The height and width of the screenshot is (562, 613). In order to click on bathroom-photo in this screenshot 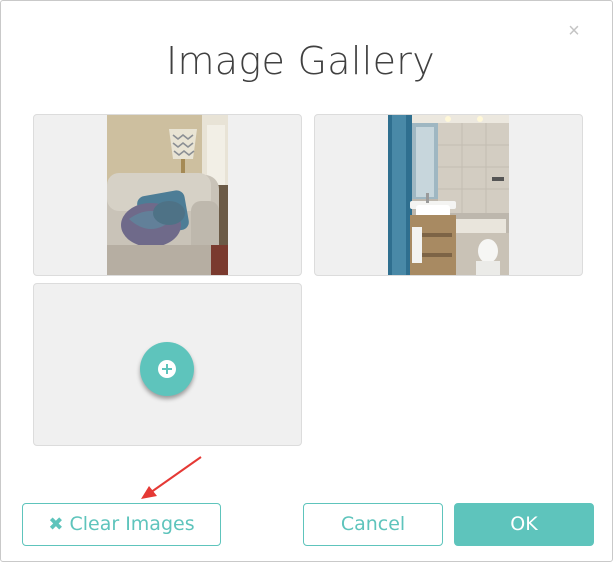, I will do `click(448, 195)`.